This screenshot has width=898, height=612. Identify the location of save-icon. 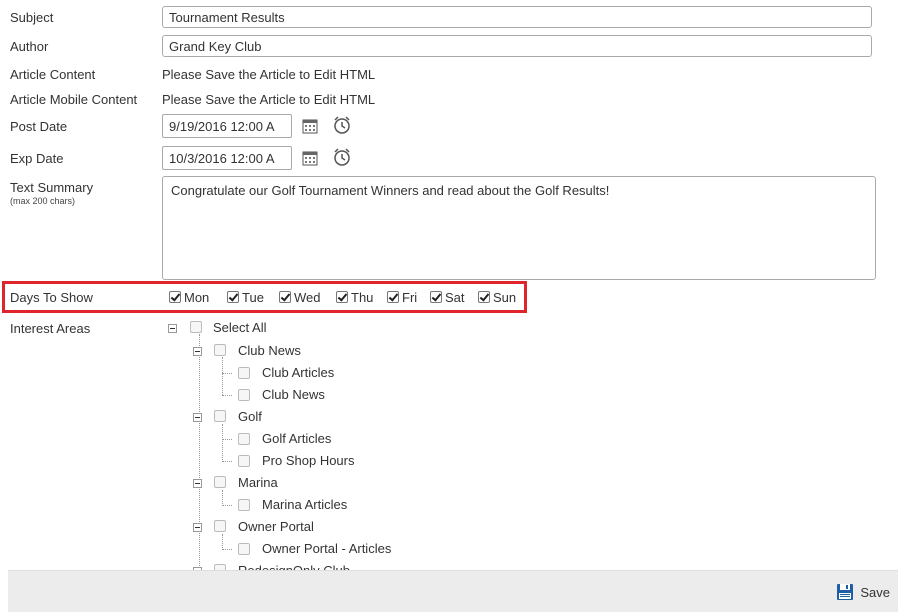
(847, 594).